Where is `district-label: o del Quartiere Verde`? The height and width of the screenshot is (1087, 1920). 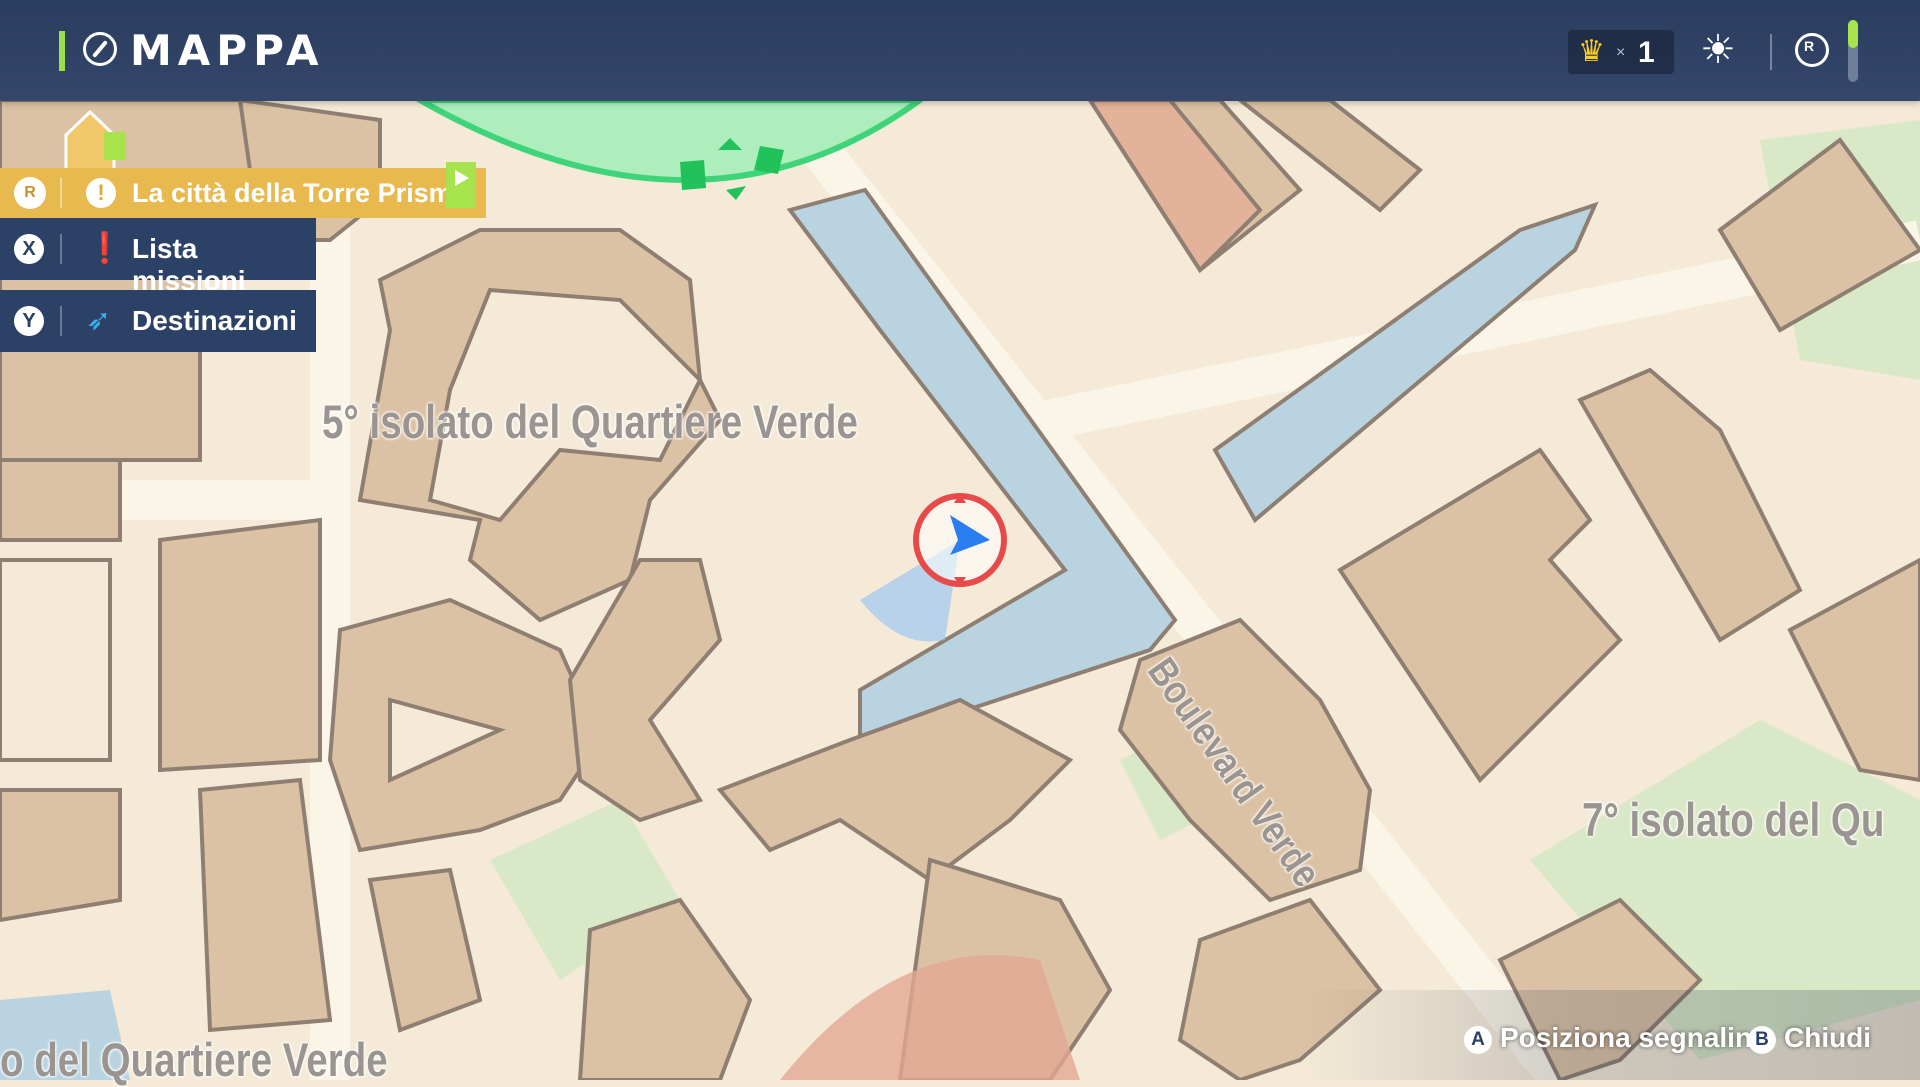
district-label: o del Quartiere Verde is located at coordinates (194, 1059).